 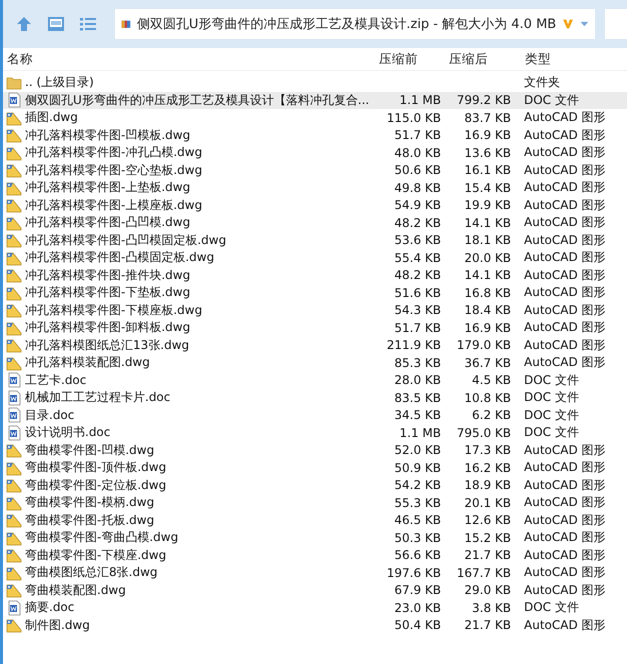 I want to click on column-header: 类型, so click(x=574, y=59).